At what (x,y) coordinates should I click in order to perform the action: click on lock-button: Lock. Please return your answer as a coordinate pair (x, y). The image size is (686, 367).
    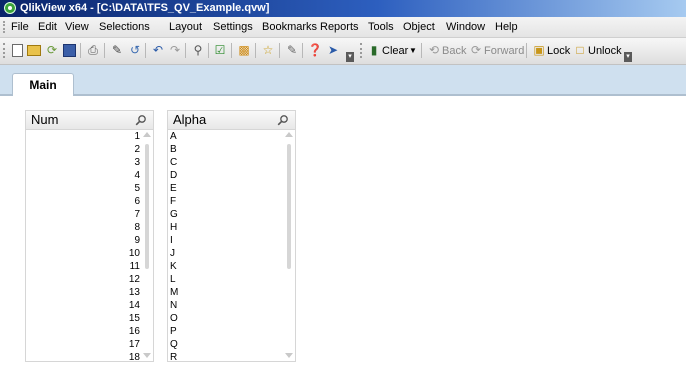
    Looking at the image, I should click on (558, 51).